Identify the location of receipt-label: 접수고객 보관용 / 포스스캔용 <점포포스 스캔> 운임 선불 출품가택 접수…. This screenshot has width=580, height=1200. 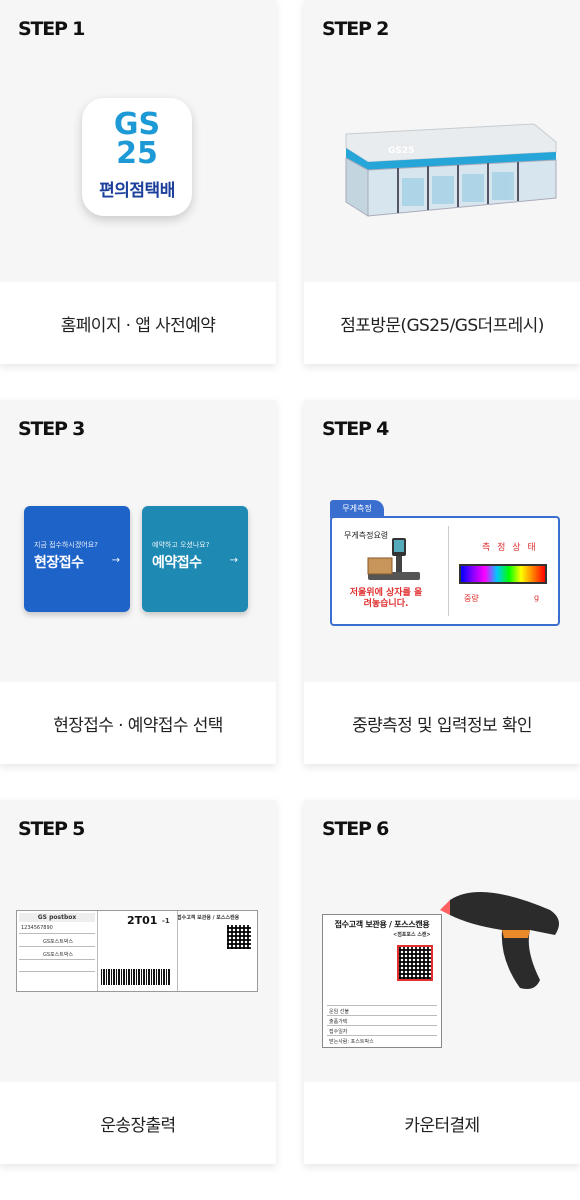
(382, 981).